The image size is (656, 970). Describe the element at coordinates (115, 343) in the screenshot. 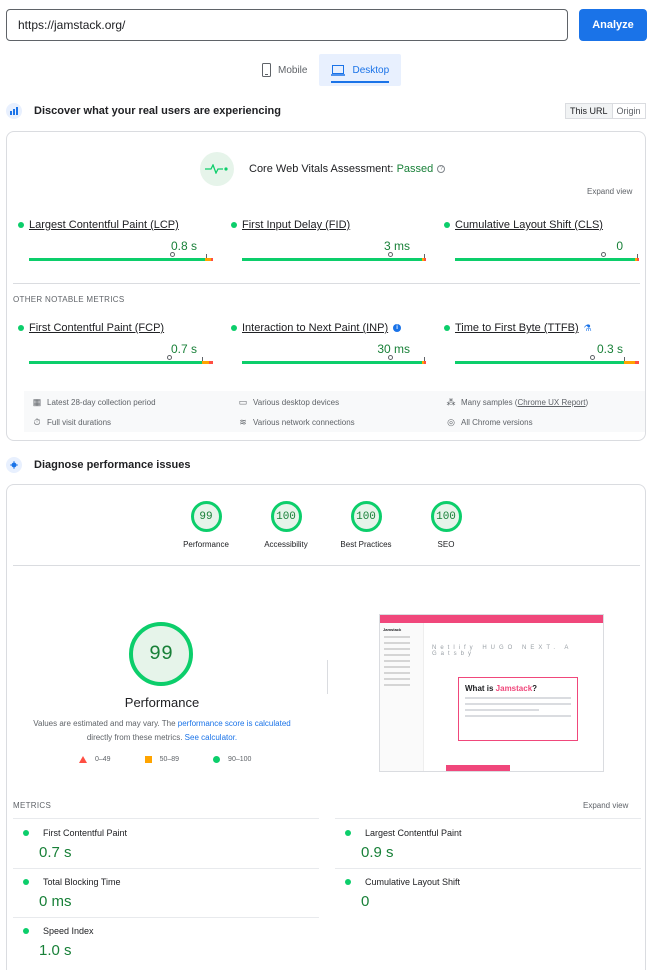

I see `metric-fcp: First Contentful Paint (FCP) 0.7 s` at that location.